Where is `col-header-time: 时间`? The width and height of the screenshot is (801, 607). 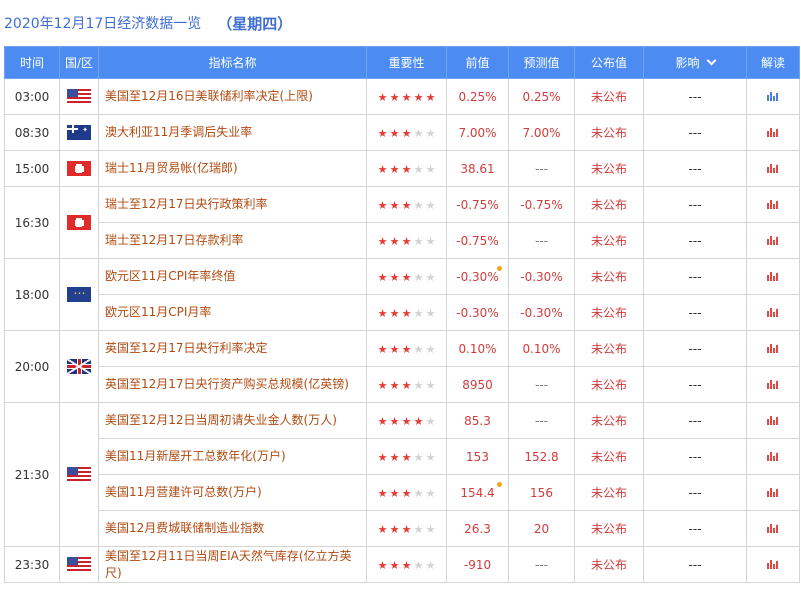
col-header-time: 时间 is located at coordinates (32, 62).